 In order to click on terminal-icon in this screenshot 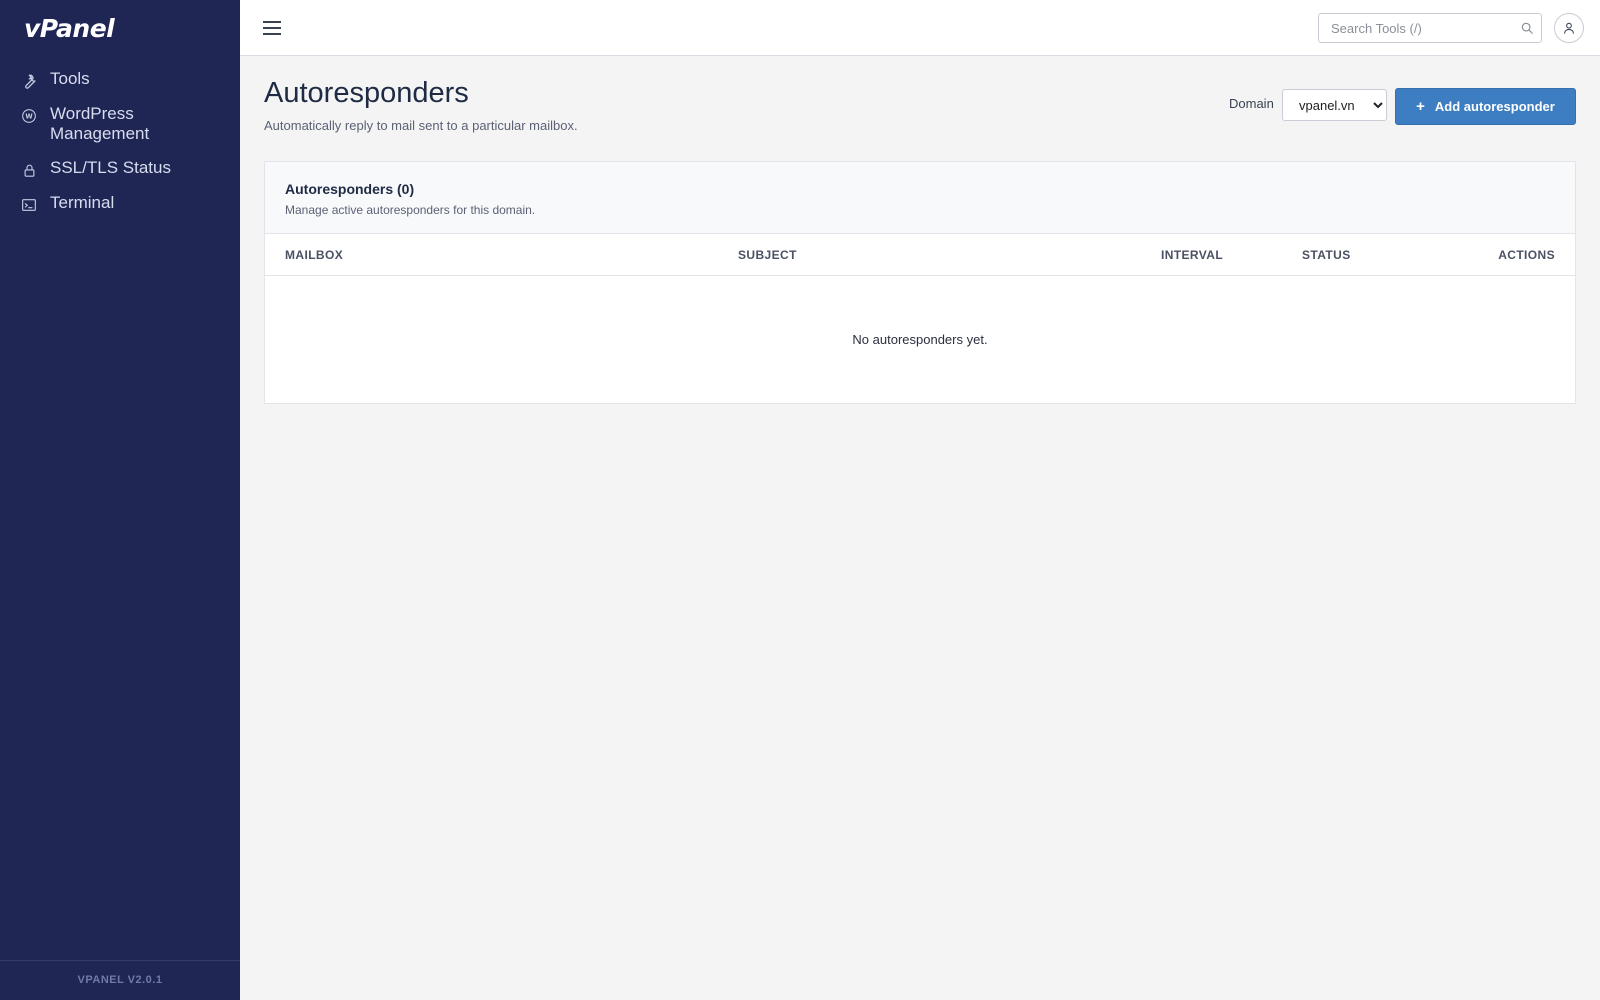, I will do `click(29, 205)`.